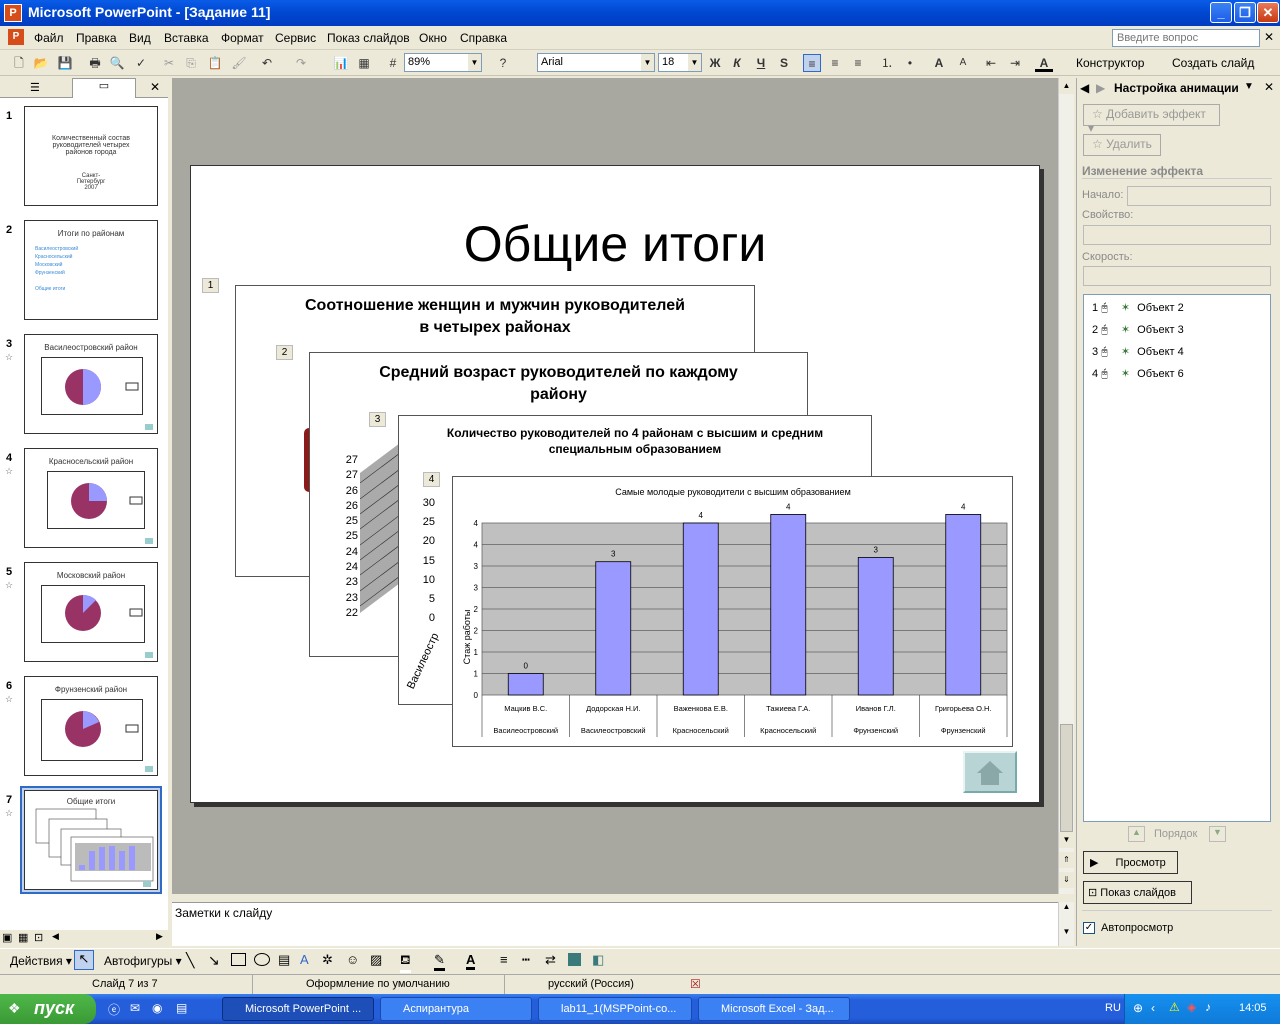 The width and height of the screenshot is (1280, 1024). What do you see at coordinates (1066, 840) in the screenshot?
I see `scroll-down-icon: ▼` at bounding box center [1066, 840].